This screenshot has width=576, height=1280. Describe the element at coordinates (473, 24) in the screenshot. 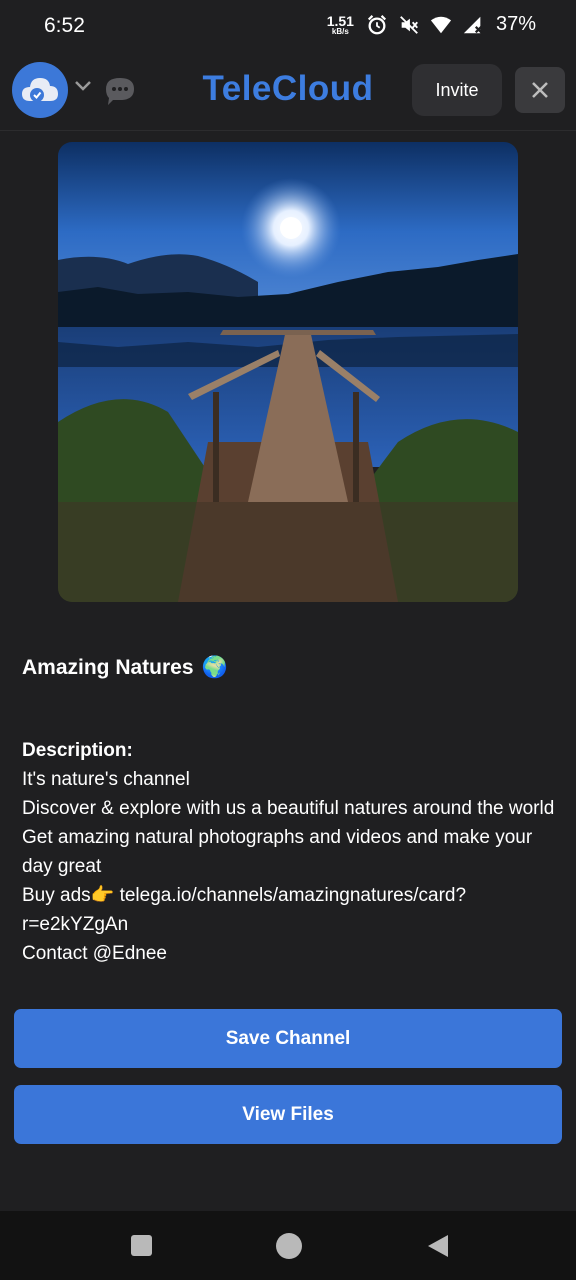

I see `cell-signal-icon` at that location.